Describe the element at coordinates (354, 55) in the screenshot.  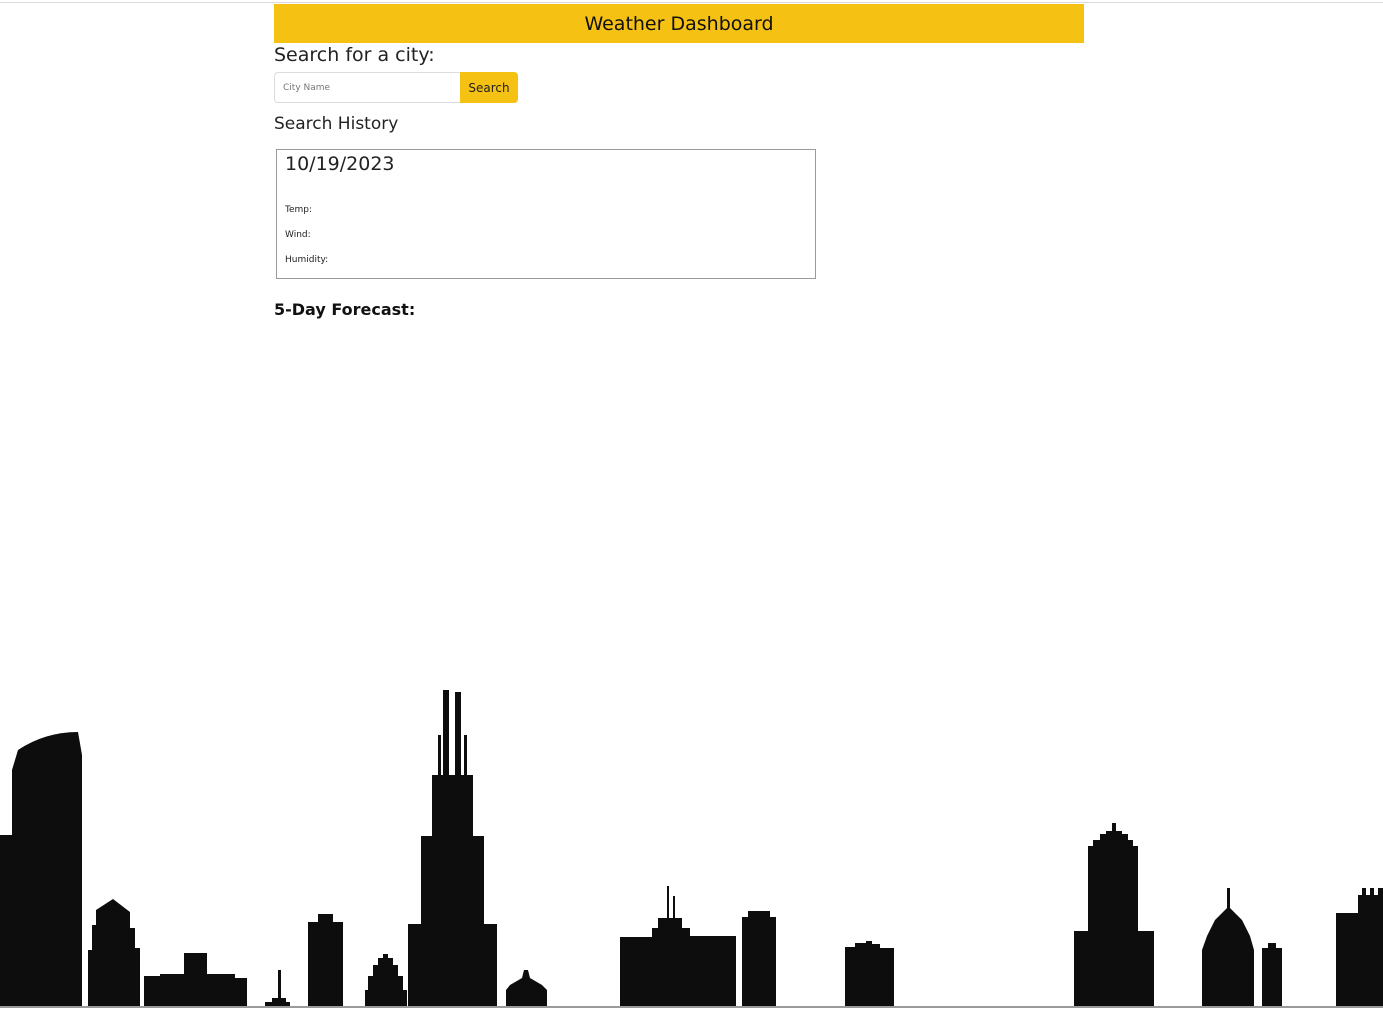
I see `search-label: Search for a city:` at that location.